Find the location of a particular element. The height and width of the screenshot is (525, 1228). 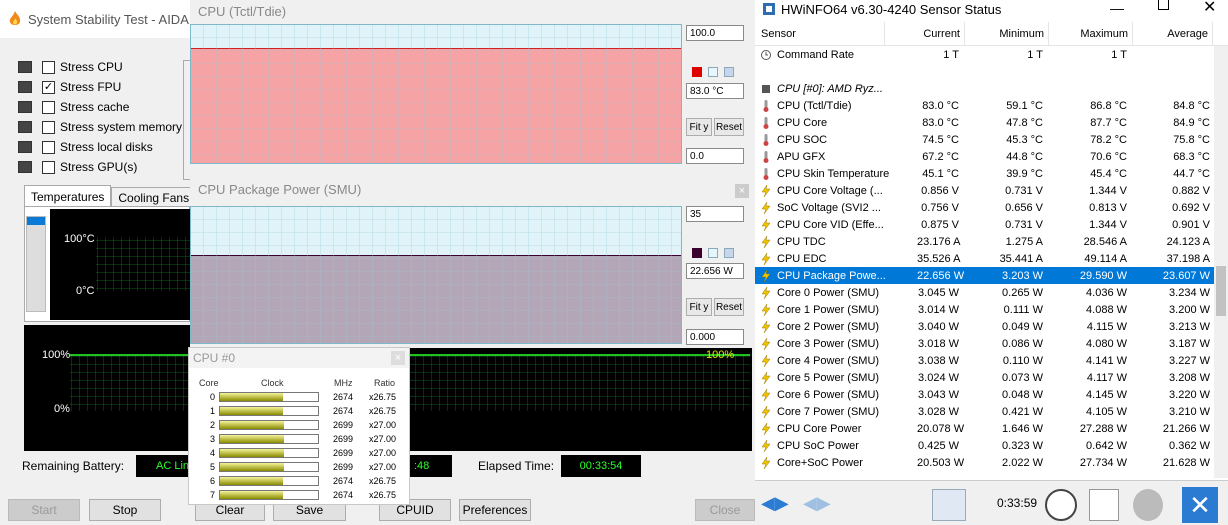

cpu0-header-clock: Clock is located at coordinates (272, 383).